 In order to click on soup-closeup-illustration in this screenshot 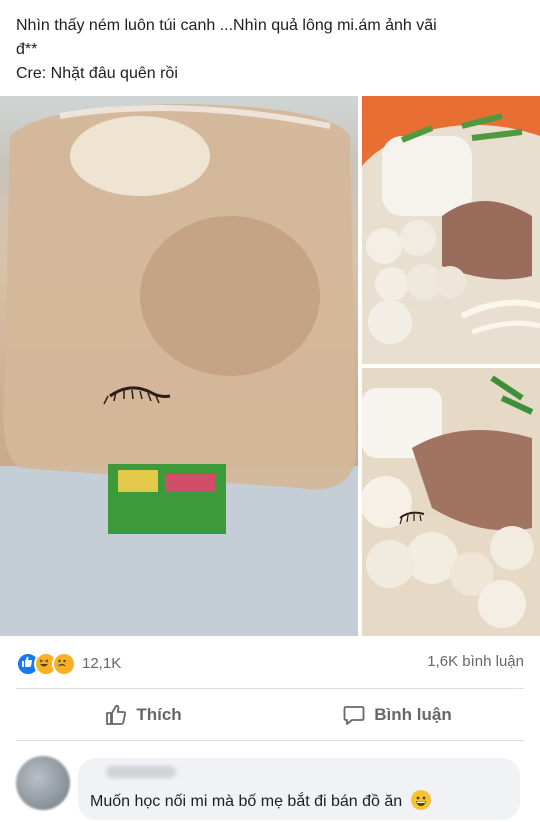, I will do `click(451, 502)`.